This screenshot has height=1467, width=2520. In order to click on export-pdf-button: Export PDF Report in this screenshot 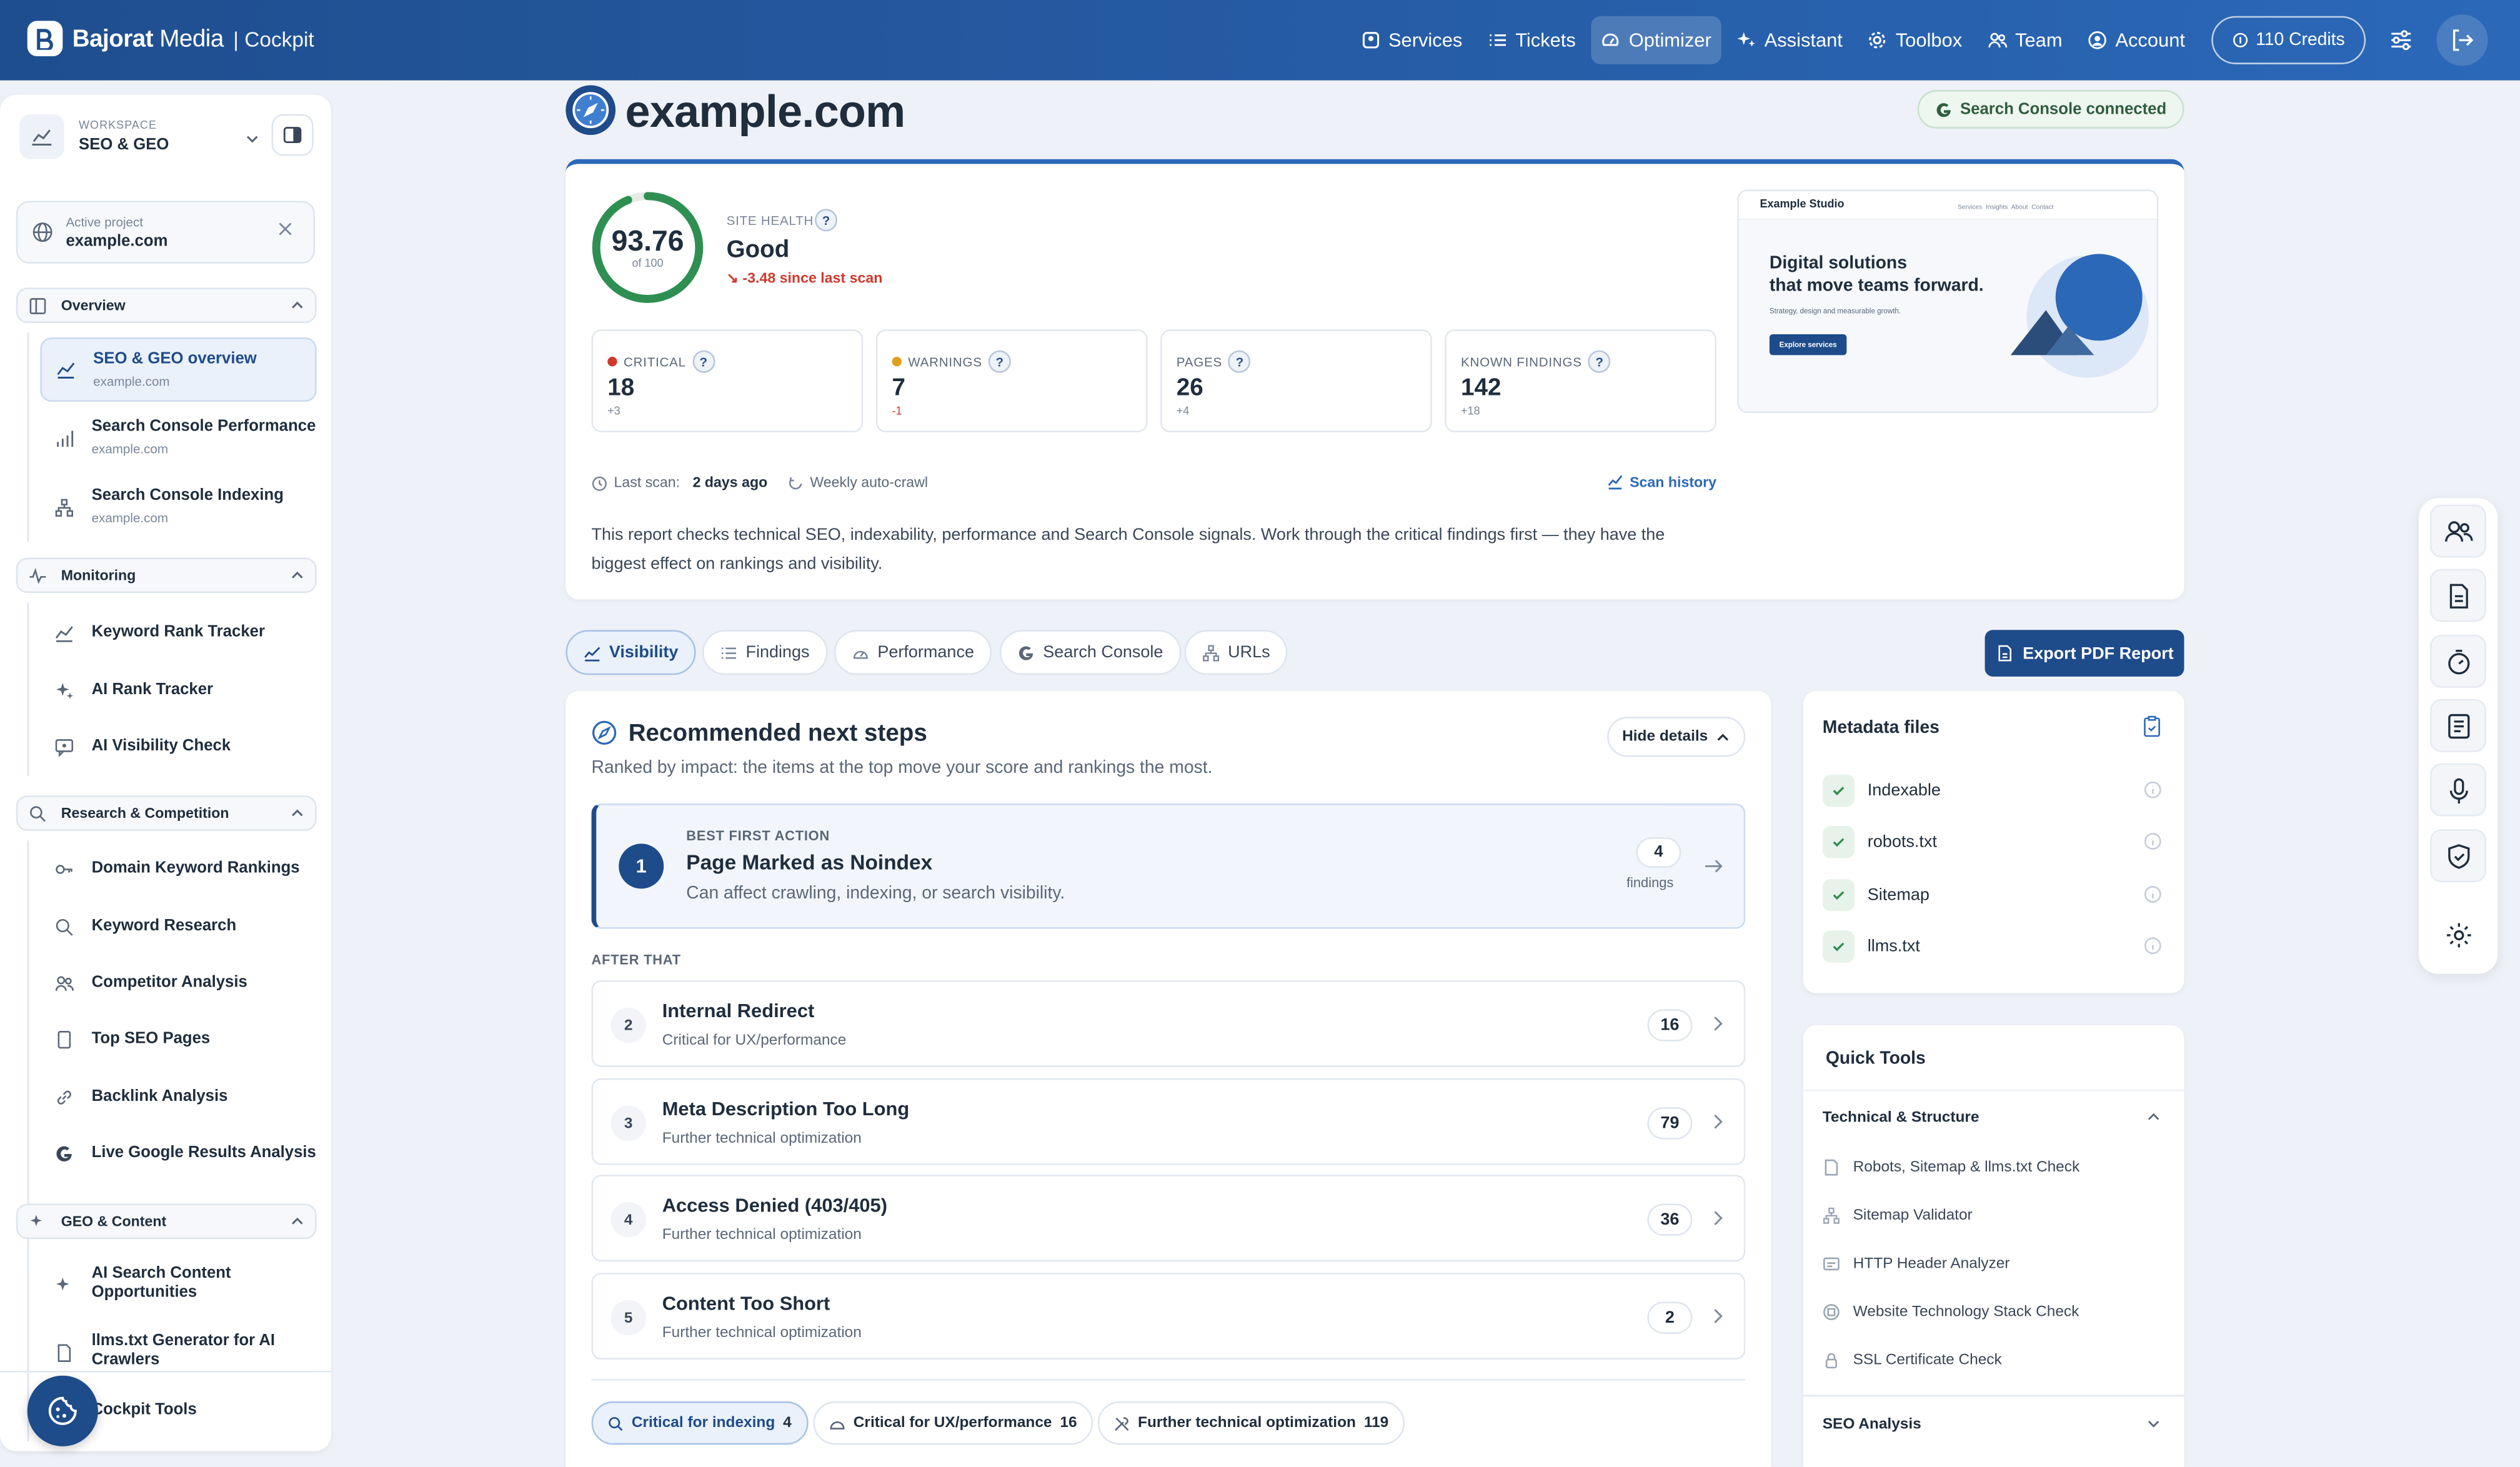, I will do `click(2084, 653)`.